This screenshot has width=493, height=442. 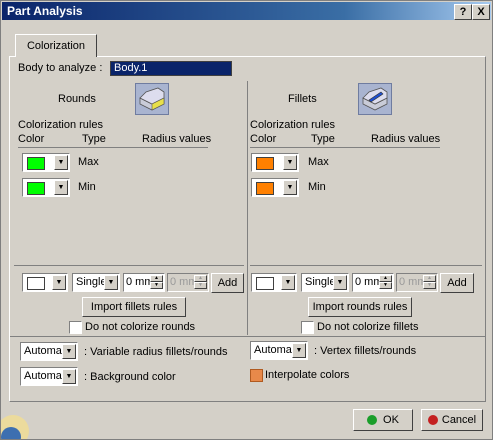 I want to click on fillets-title: Fillets, so click(x=302, y=99).